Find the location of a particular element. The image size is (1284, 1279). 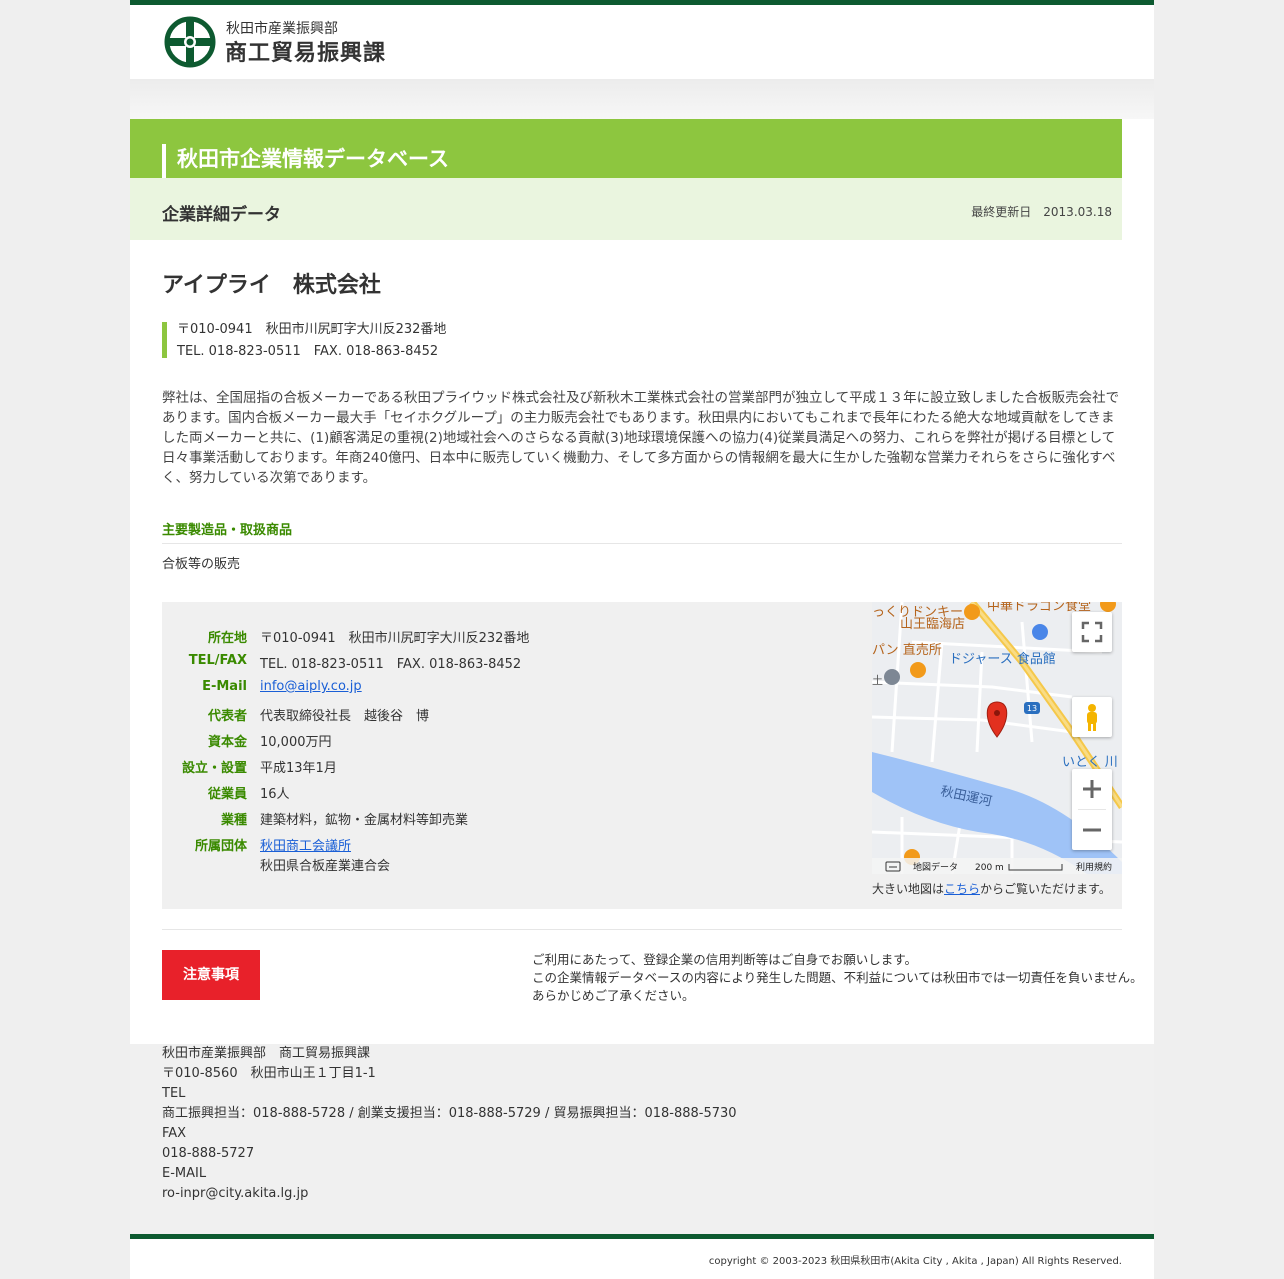

info-label-representative: 代表者 is located at coordinates (227, 716).